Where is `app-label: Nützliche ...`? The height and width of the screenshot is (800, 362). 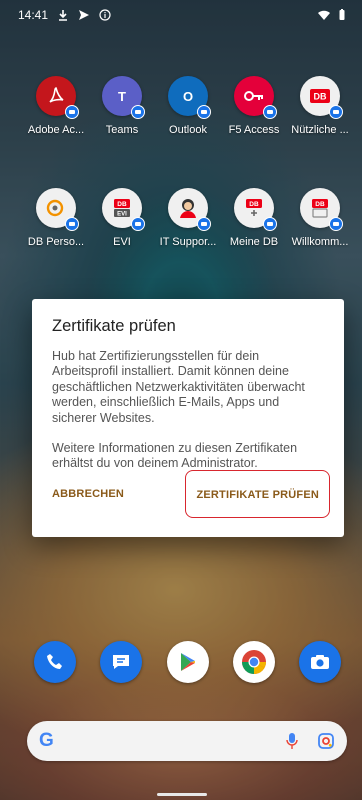
app-label: Nützliche ... is located at coordinates (320, 130).